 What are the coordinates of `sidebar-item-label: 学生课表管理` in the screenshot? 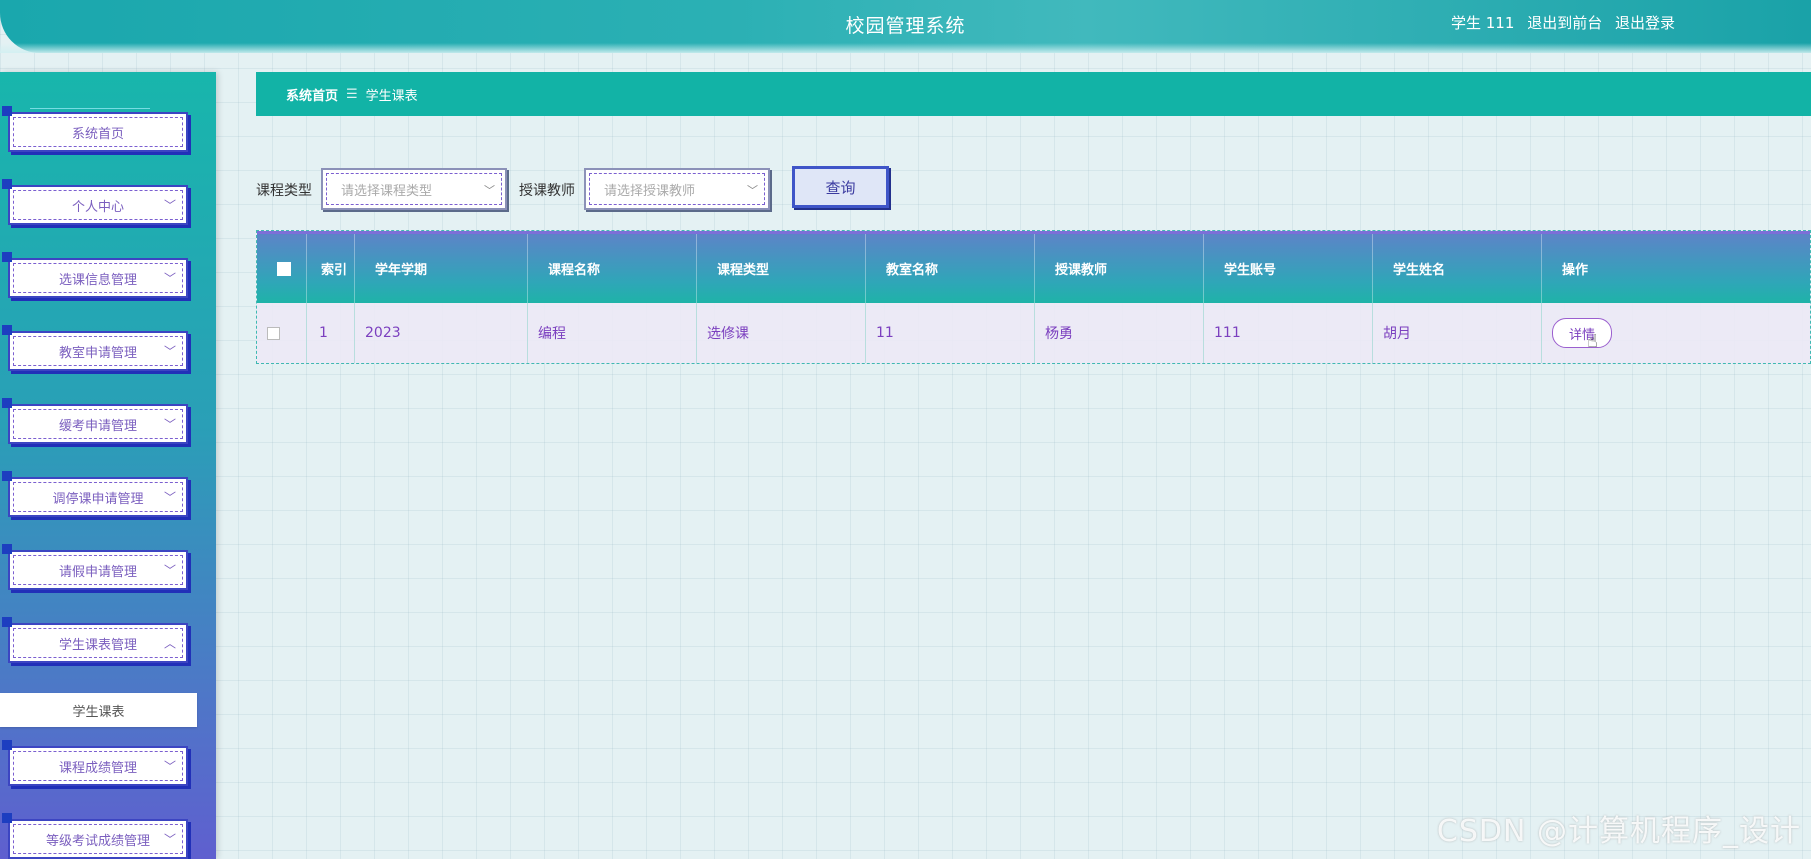 It's located at (97, 645).